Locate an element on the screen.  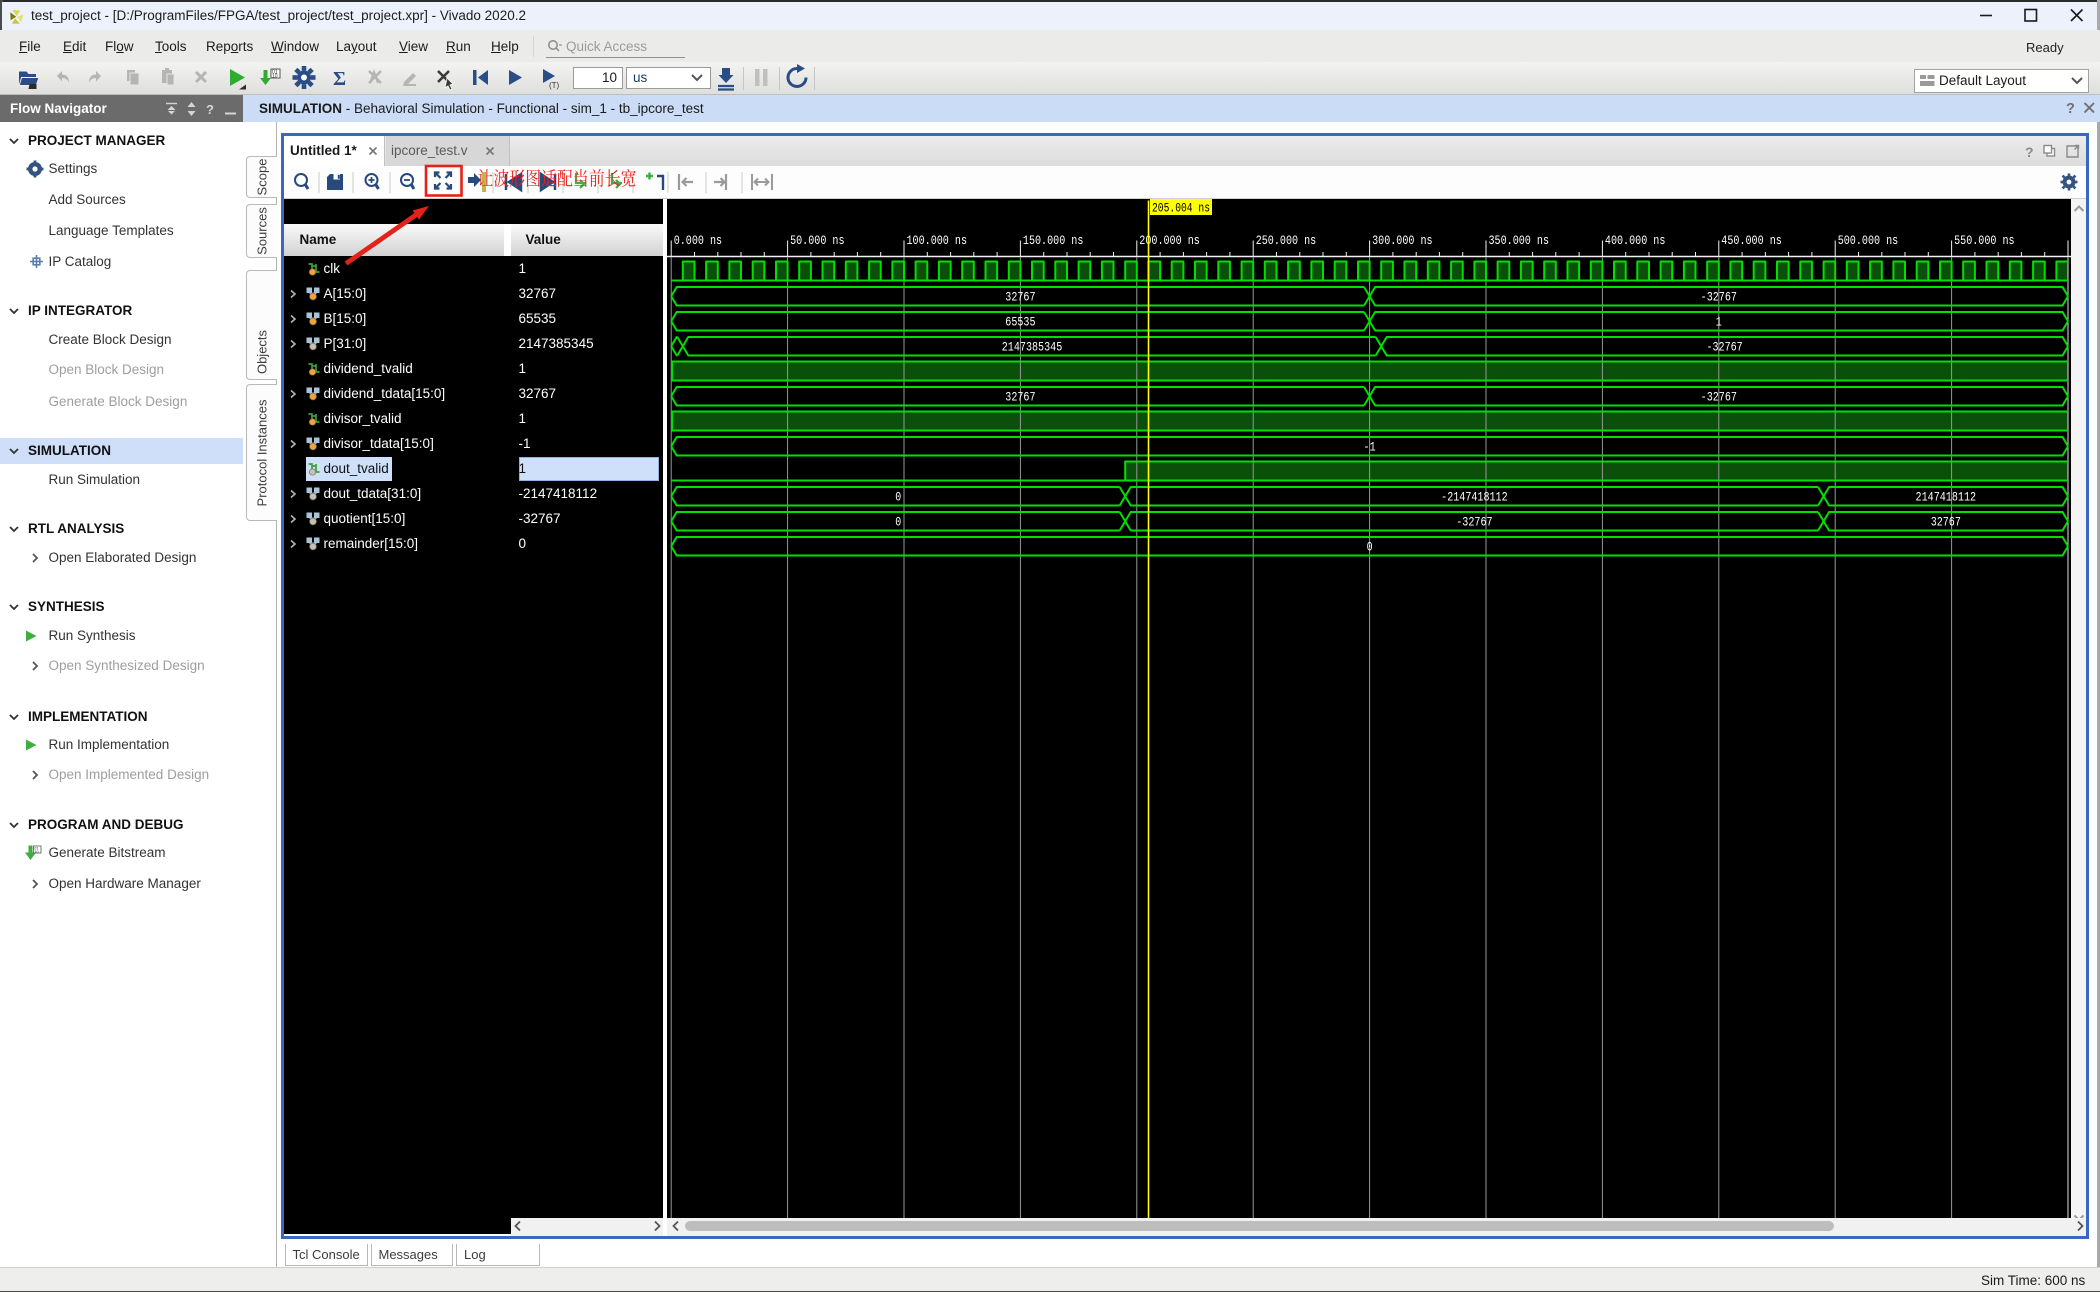
svg-text: (T) is located at coordinates (554, 85).